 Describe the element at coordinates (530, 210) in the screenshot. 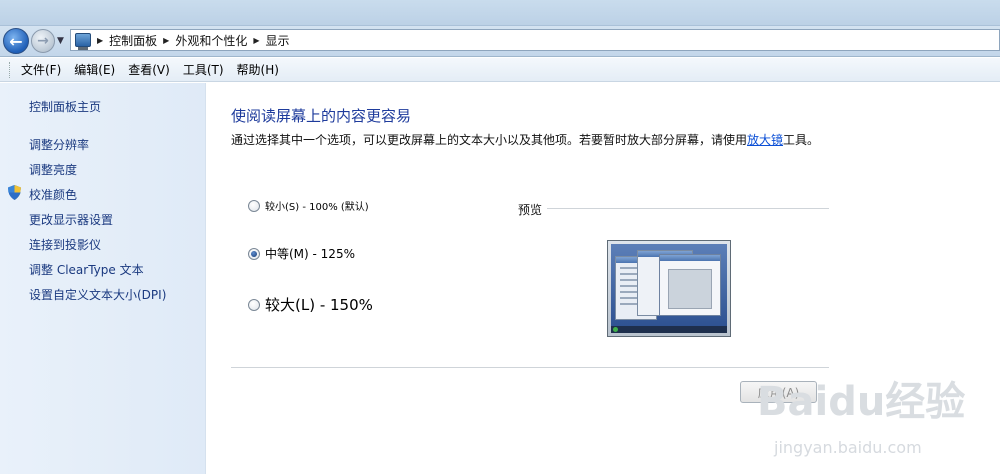

I see `preview-label: 预览` at that location.